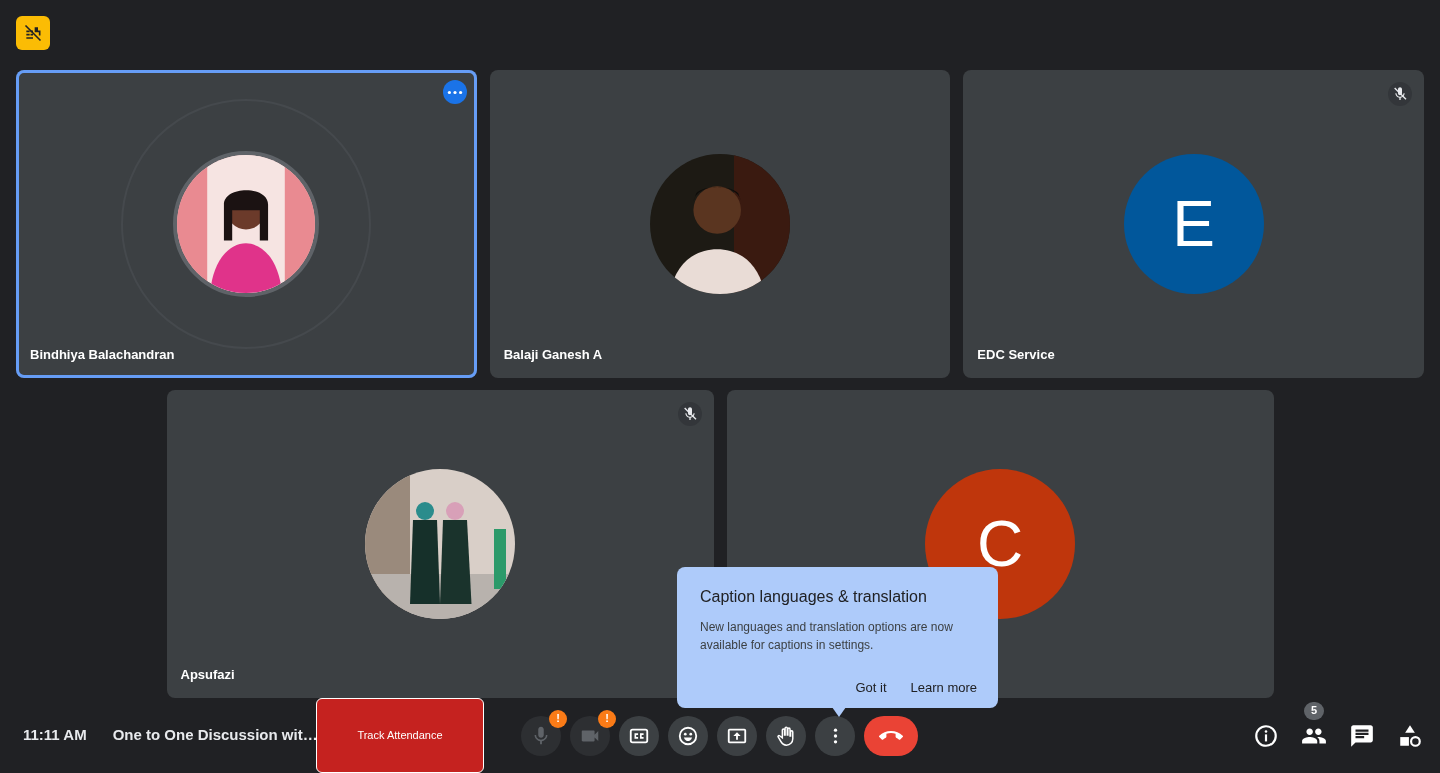  What do you see at coordinates (553, 354) in the screenshot?
I see `participant-name: Balaji Ganesh A` at bounding box center [553, 354].